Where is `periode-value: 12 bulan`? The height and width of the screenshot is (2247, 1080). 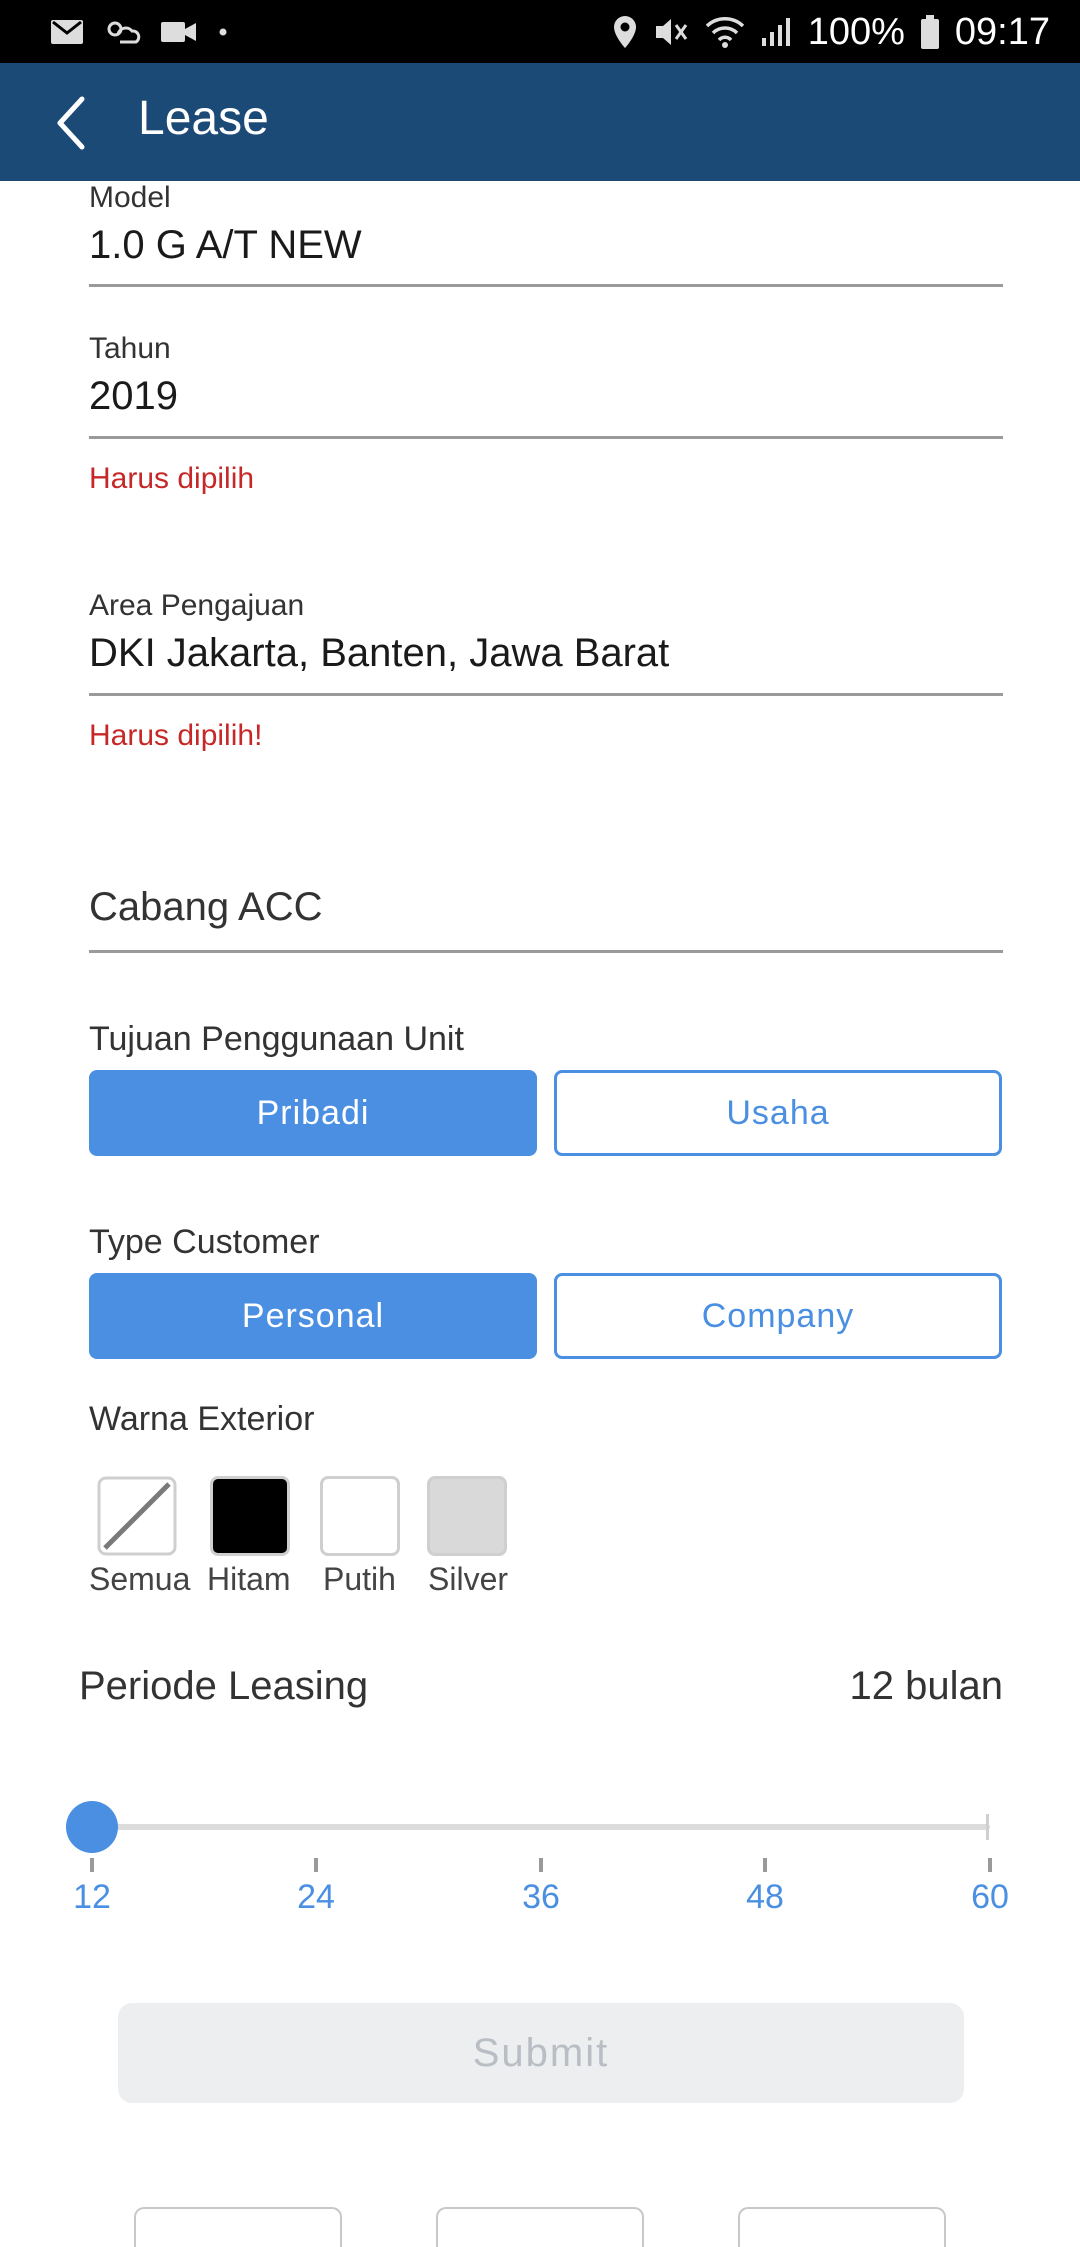
periode-value: 12 bulan is located at coordinates (926, 1686).